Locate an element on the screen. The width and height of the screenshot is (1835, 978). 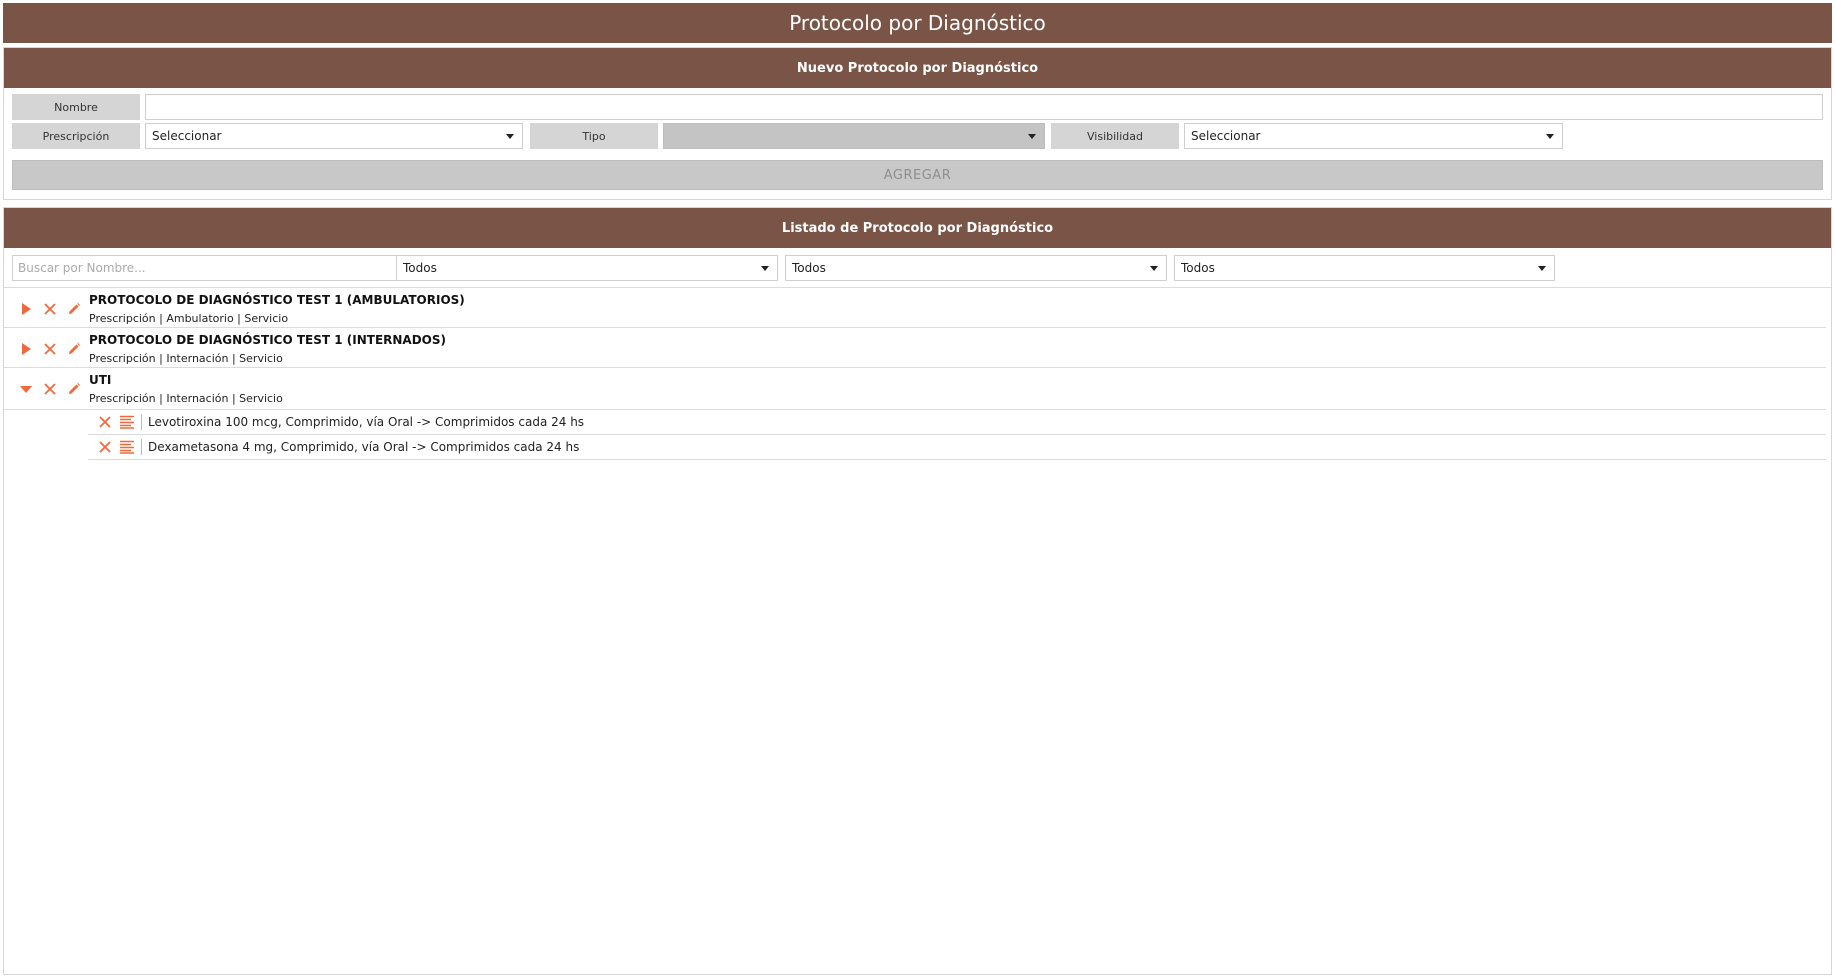
visibilidad-select: Seleccionar is located at coordinates (1373, 136).